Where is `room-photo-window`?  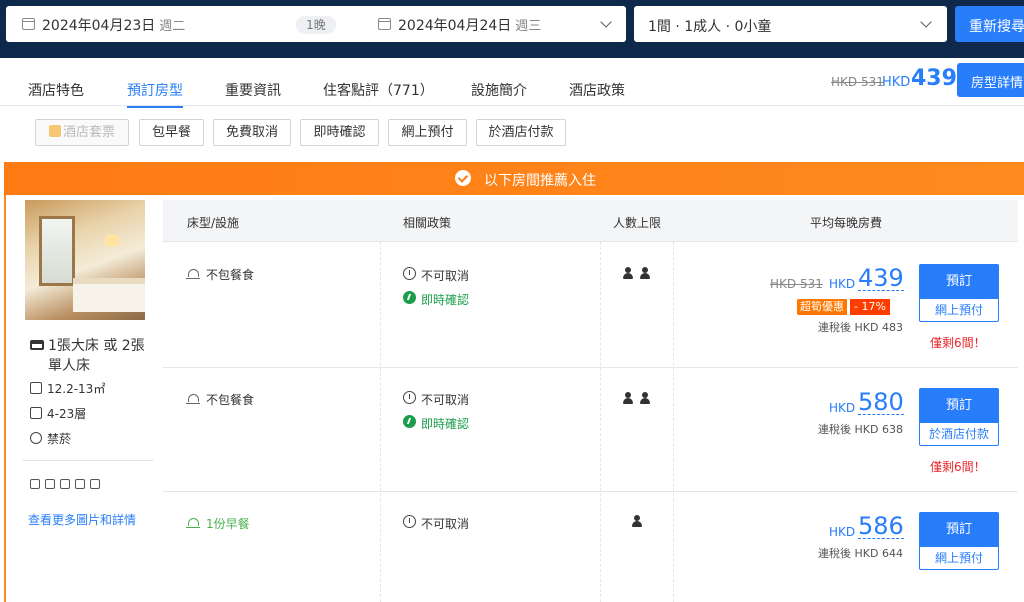 room-photo-window is located at coordinates (57, 251).